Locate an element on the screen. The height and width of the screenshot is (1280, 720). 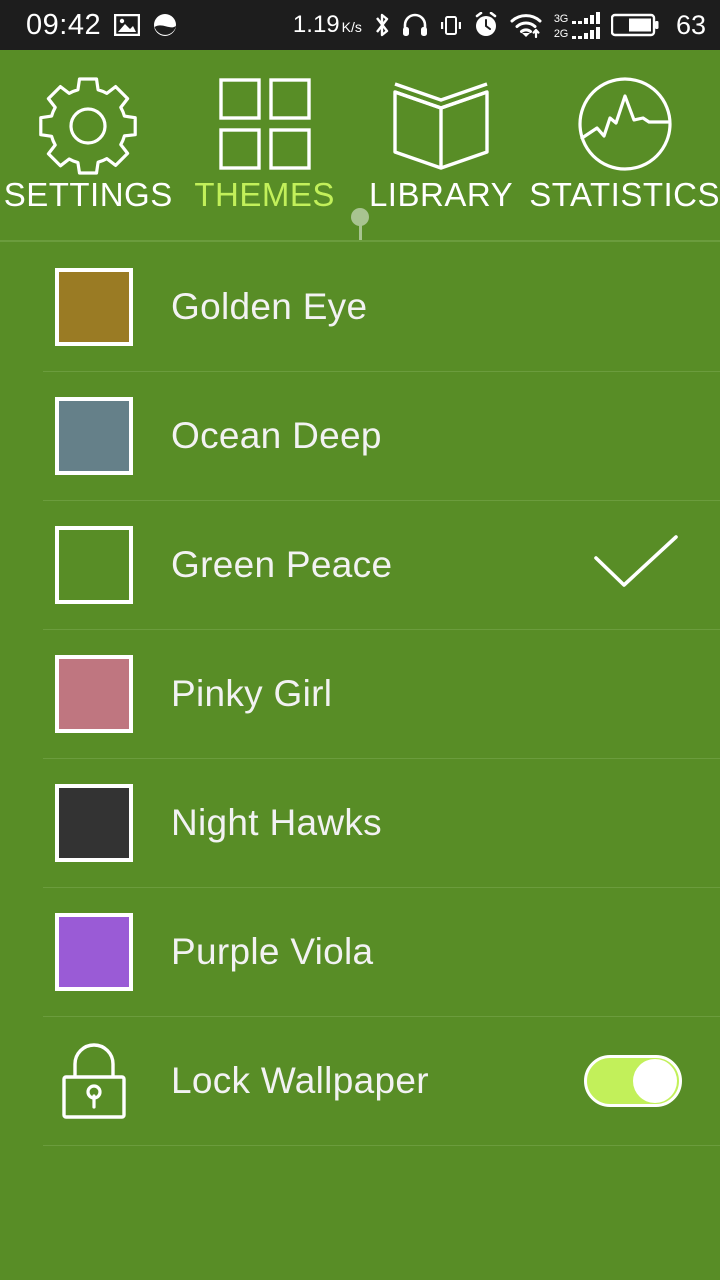
tab-library-label: LIBRARY is located at coordinates (441, 194).